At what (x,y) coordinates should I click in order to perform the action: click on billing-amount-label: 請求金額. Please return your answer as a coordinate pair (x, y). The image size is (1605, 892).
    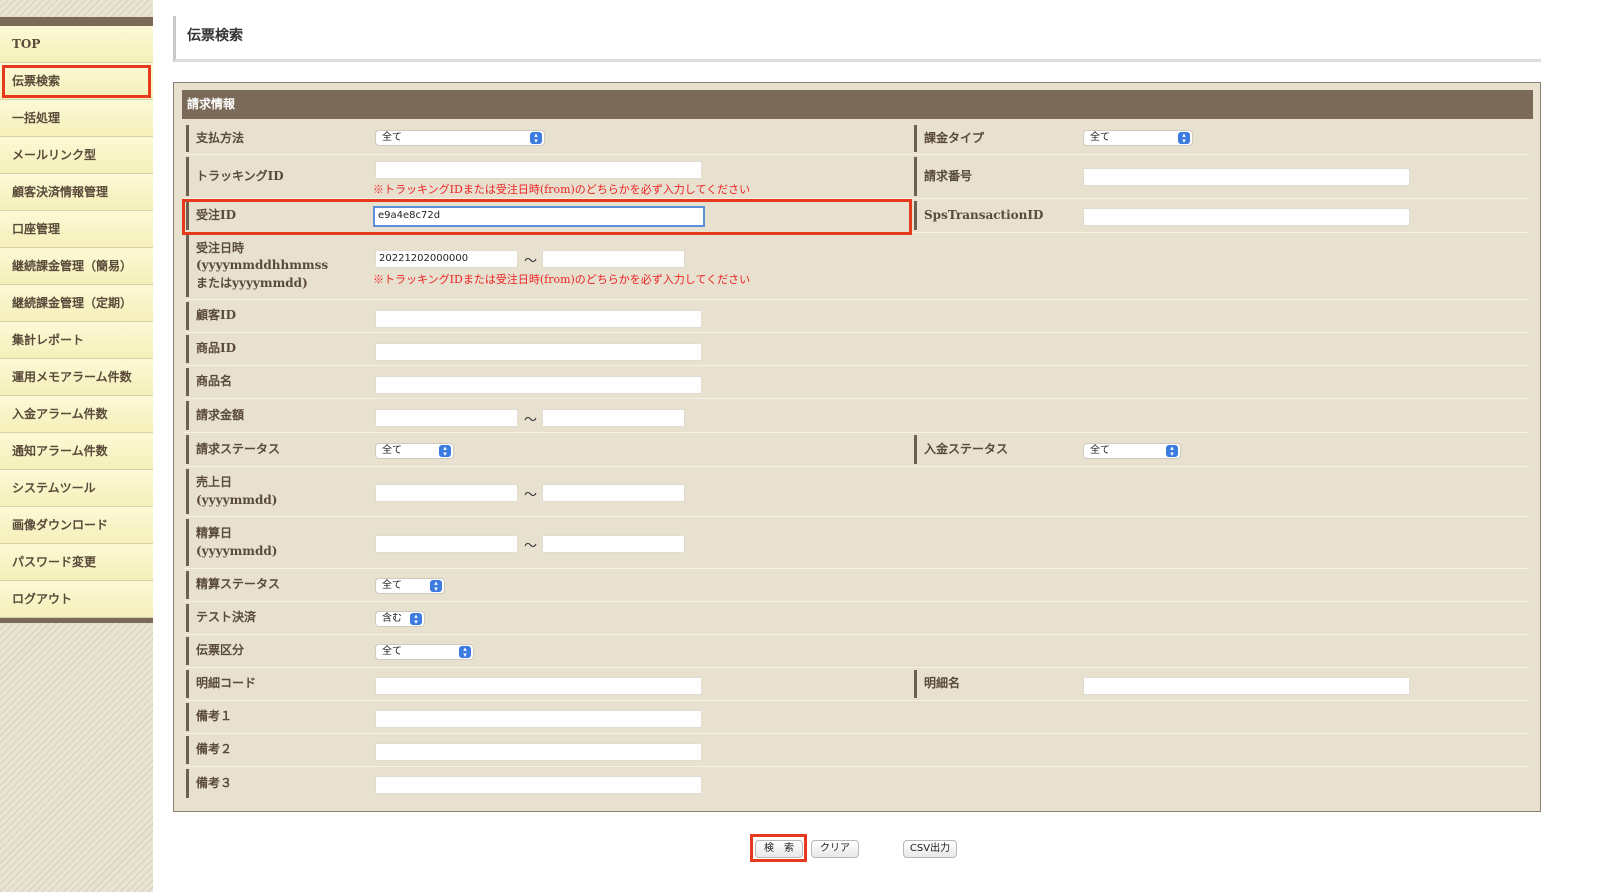
    Looking at the image, I should click on (276, 415).